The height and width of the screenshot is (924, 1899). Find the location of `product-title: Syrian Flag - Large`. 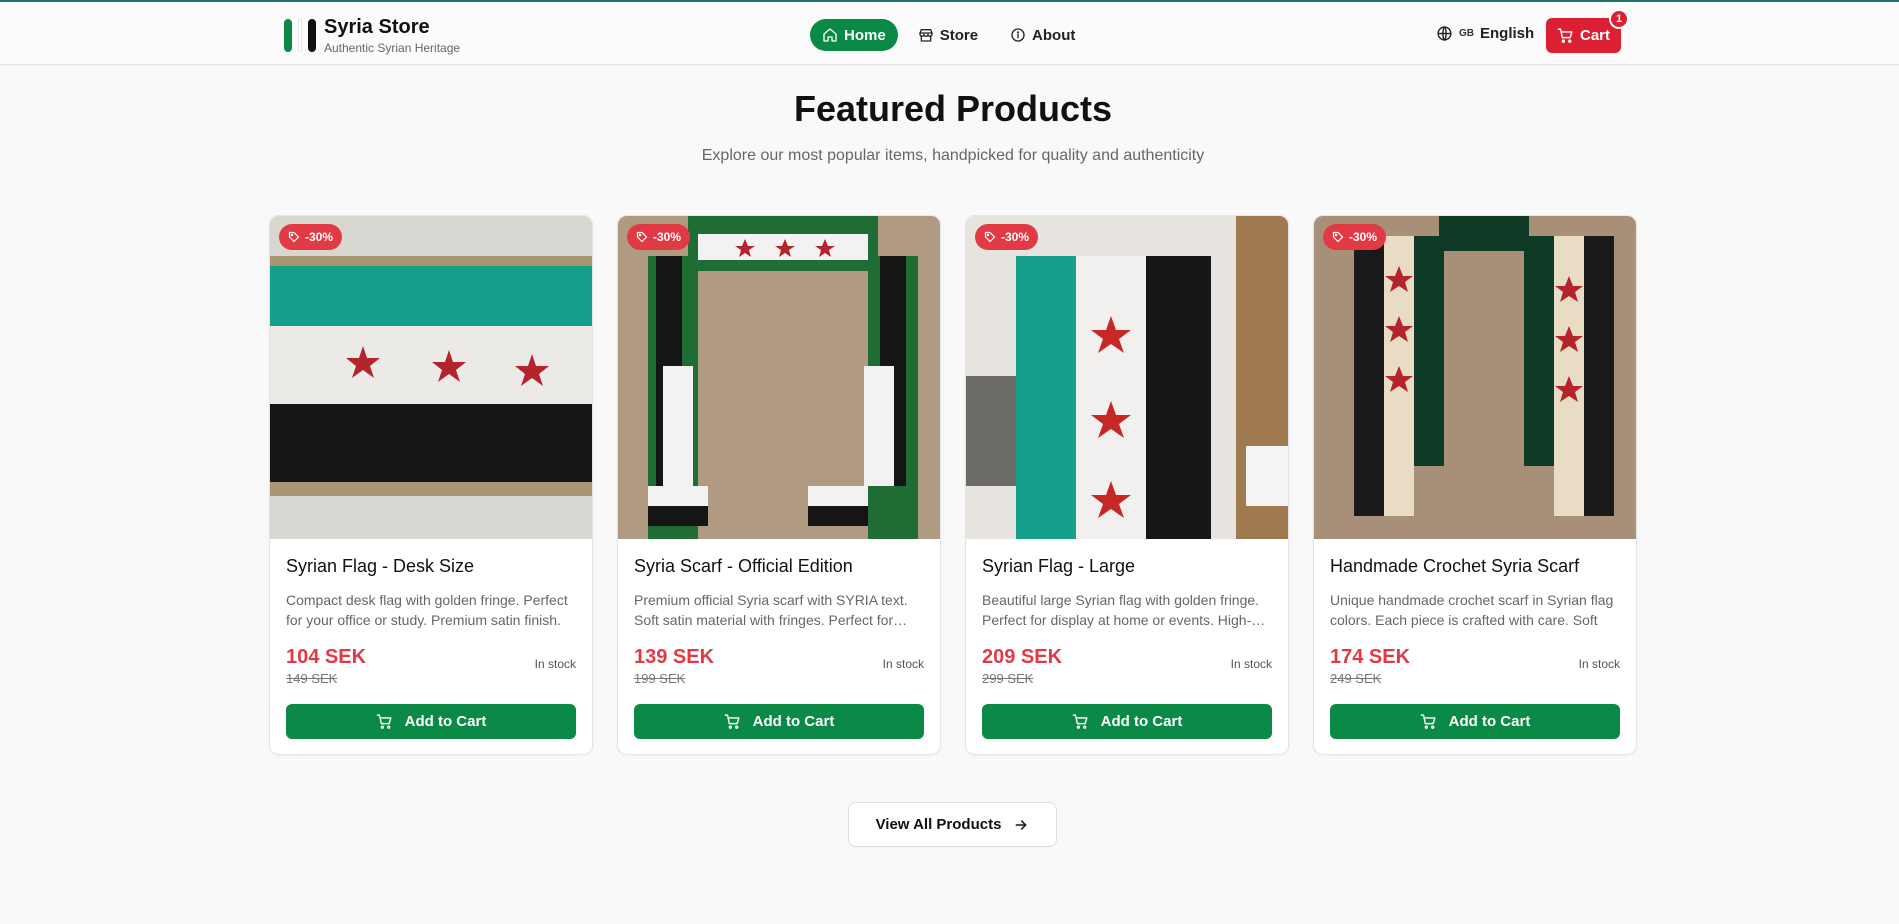

product-title: Syrian Flag - Large is located at coordinates (1127, 568).